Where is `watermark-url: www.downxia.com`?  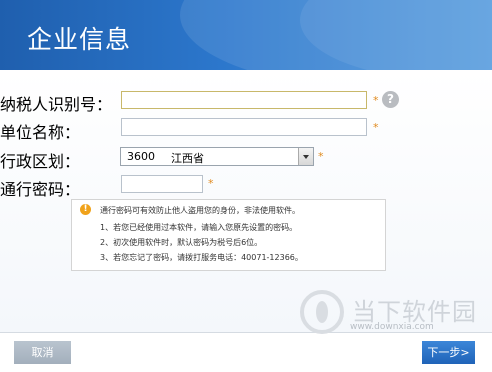
watermark-url: www.downxia.com is located at coordinates (392, 327).